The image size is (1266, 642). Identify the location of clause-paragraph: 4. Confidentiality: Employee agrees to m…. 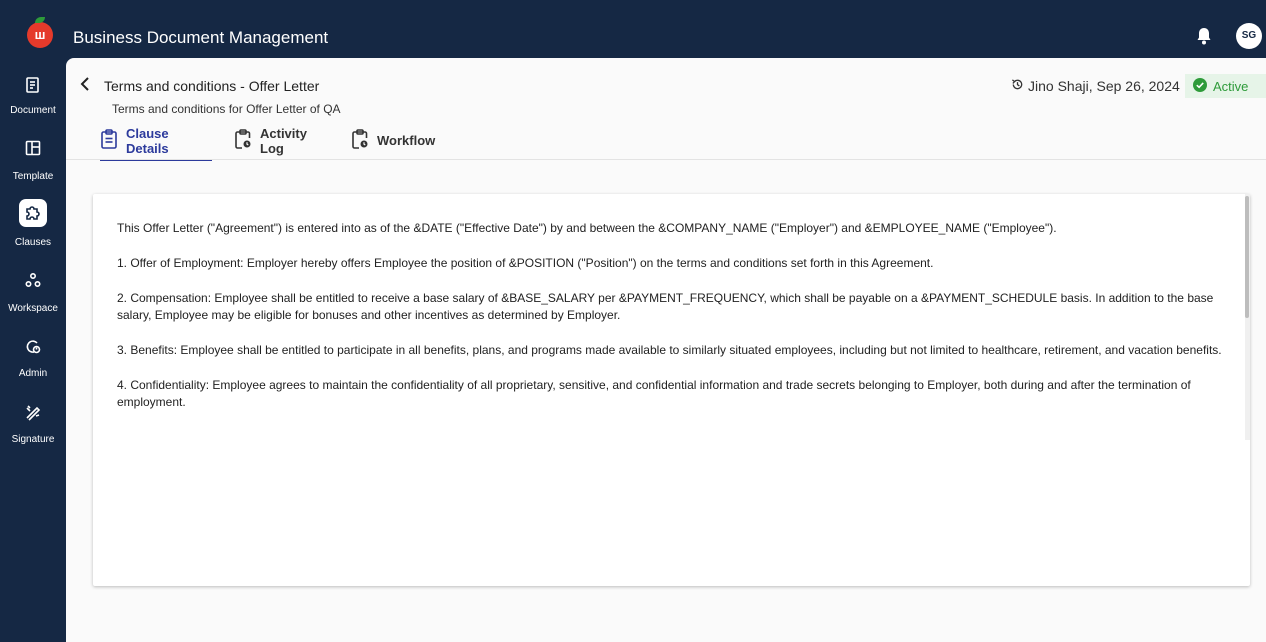
(654, 393).